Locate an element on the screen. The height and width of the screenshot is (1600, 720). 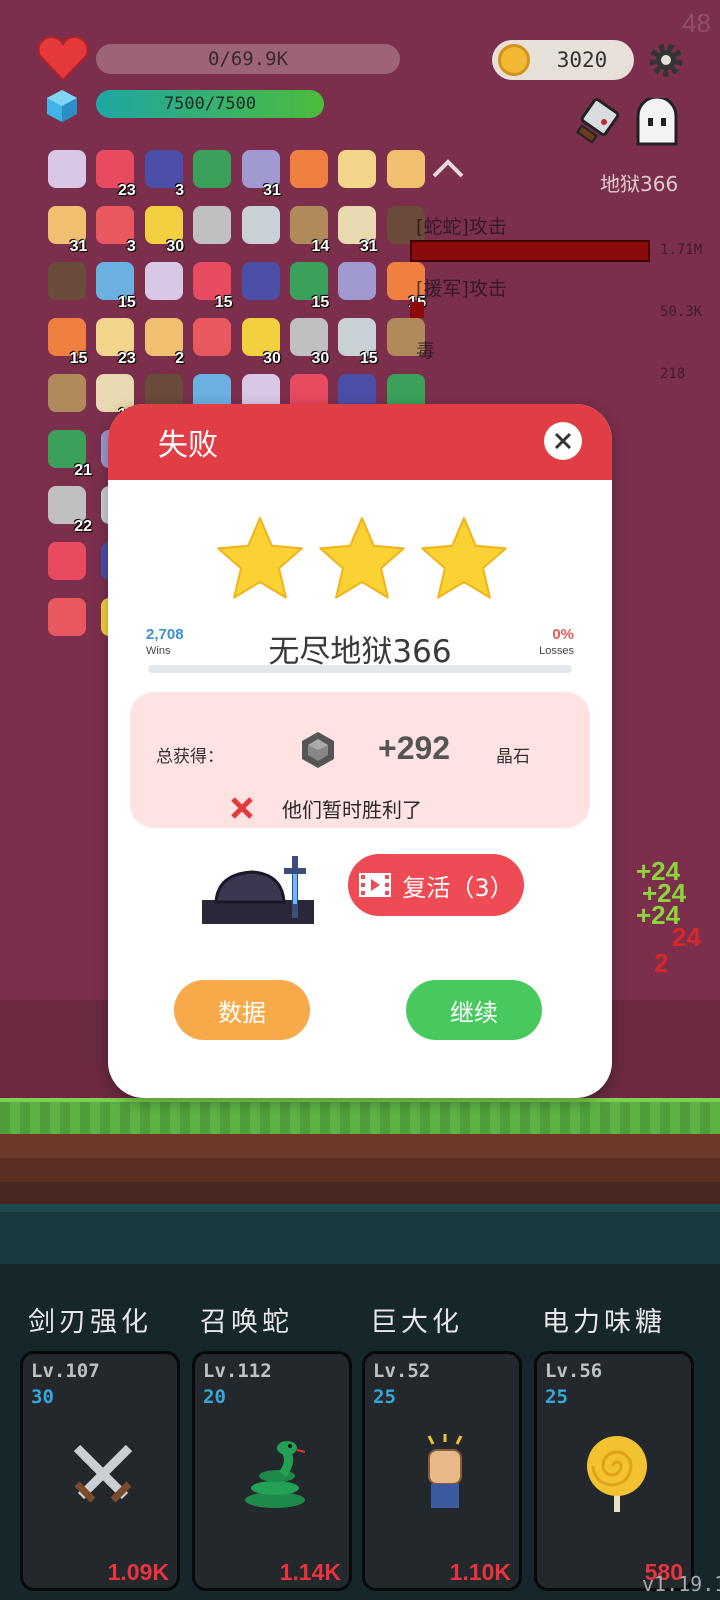
coin-value: 3020 is located at coordinates (582, 60).